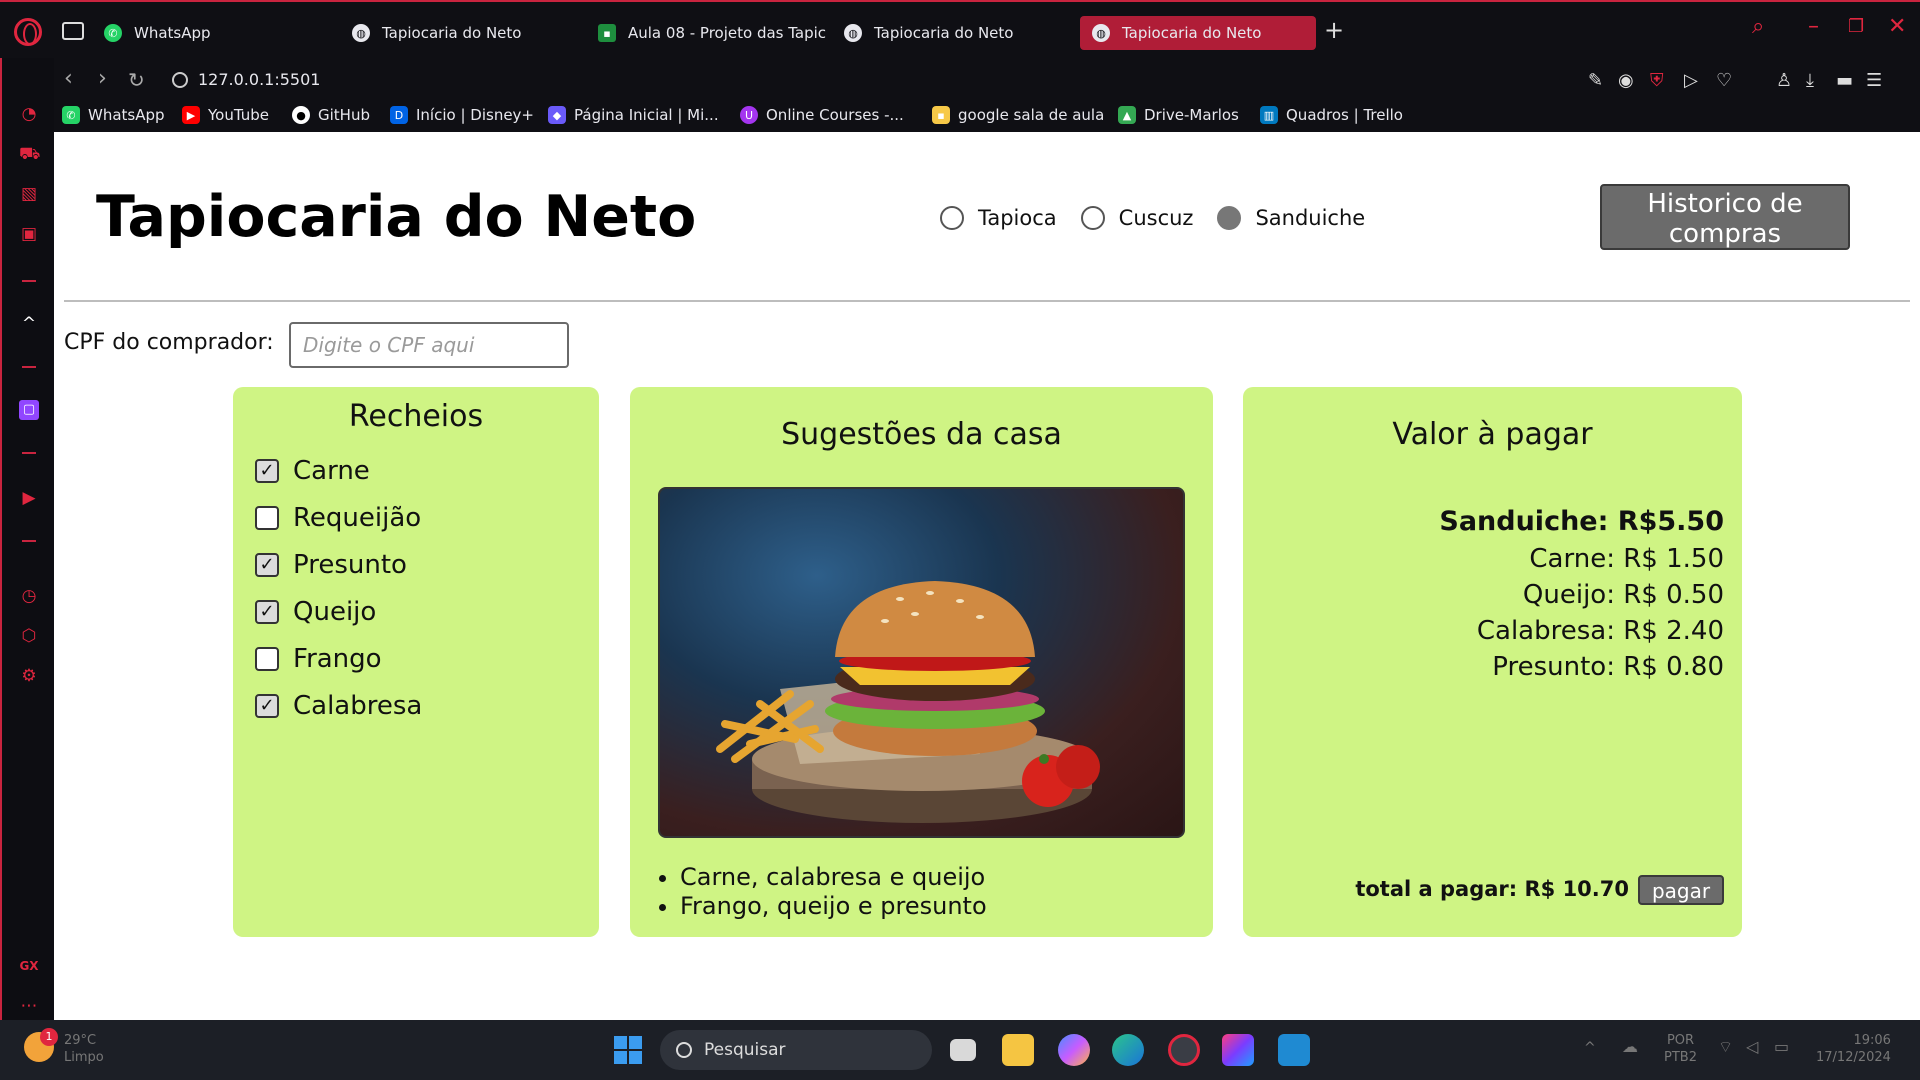 The width and height of the screenshot is (1920, 1080). I want to click on filling-calabresa: ✓ Calabresa, so click(338, 705).